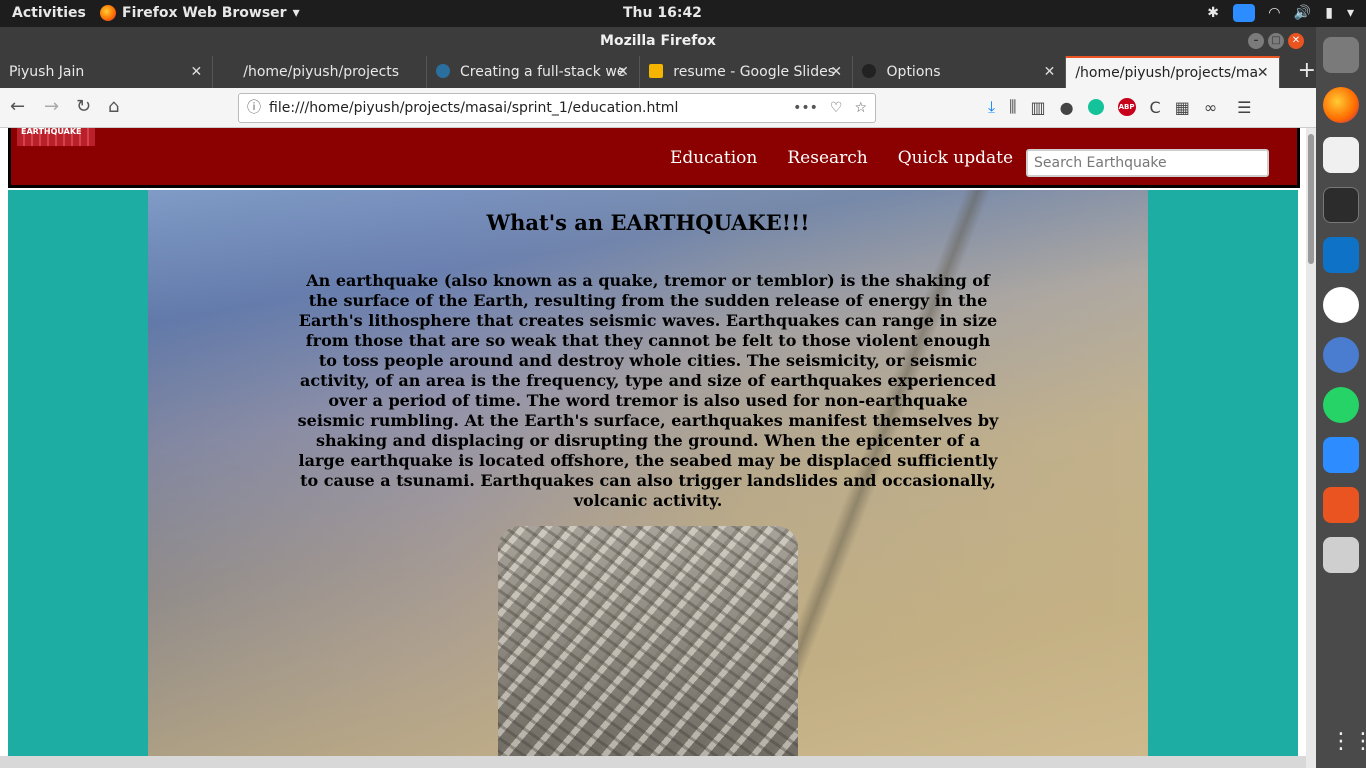  Describe the element at coordinates (1256, 41) in the screenshot. I see `minimize-button: –` at that location.